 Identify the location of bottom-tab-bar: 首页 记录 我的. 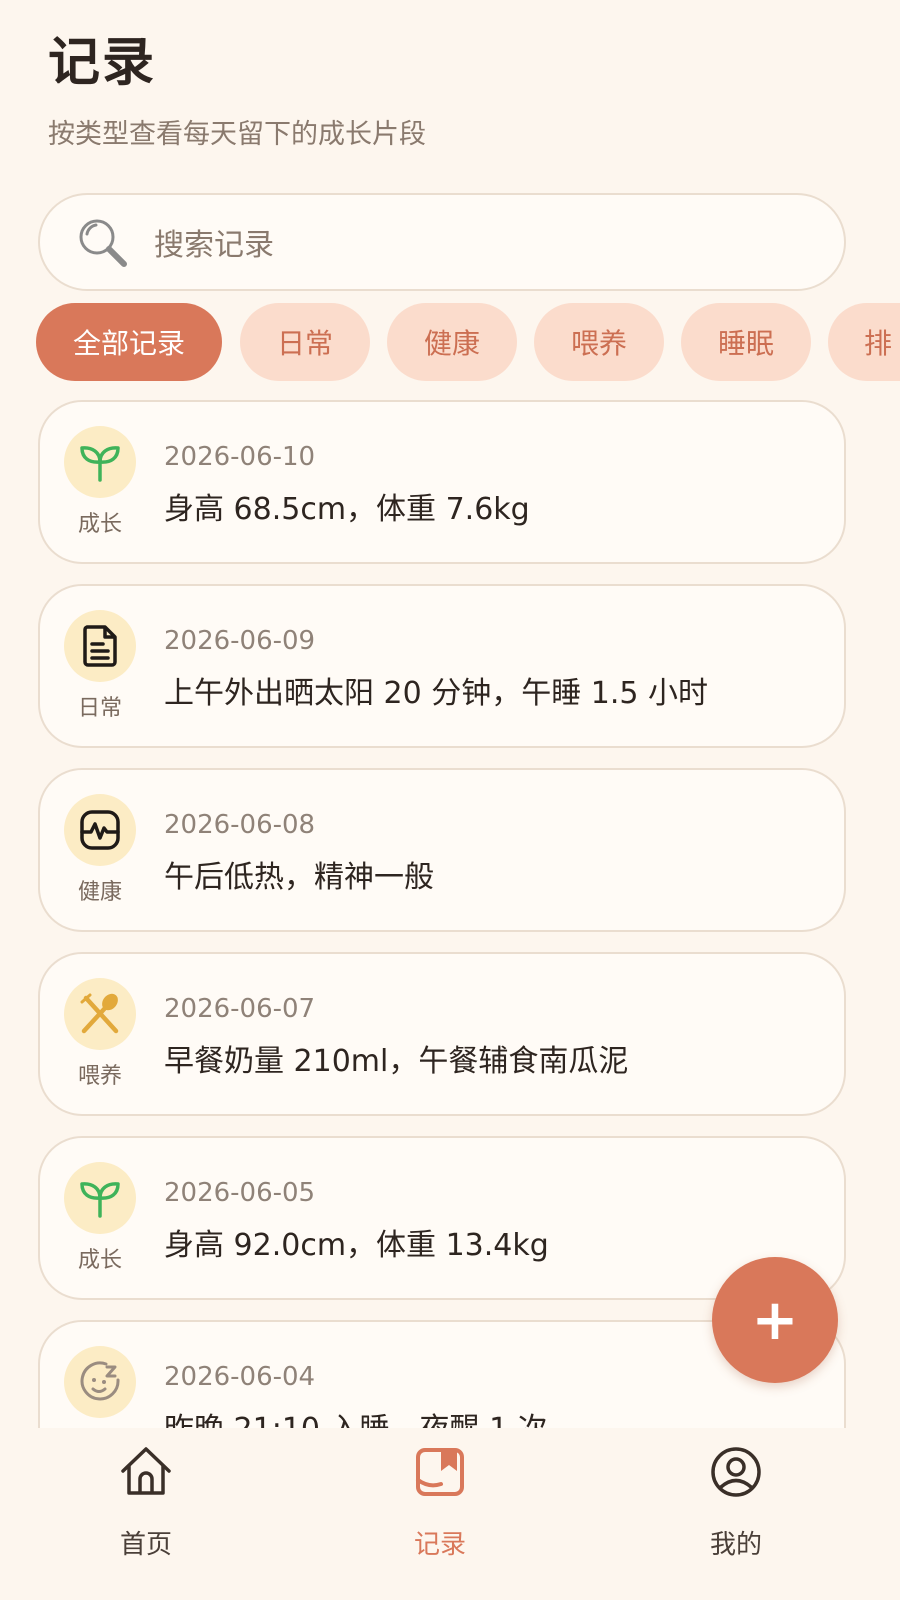
(450, 1514).